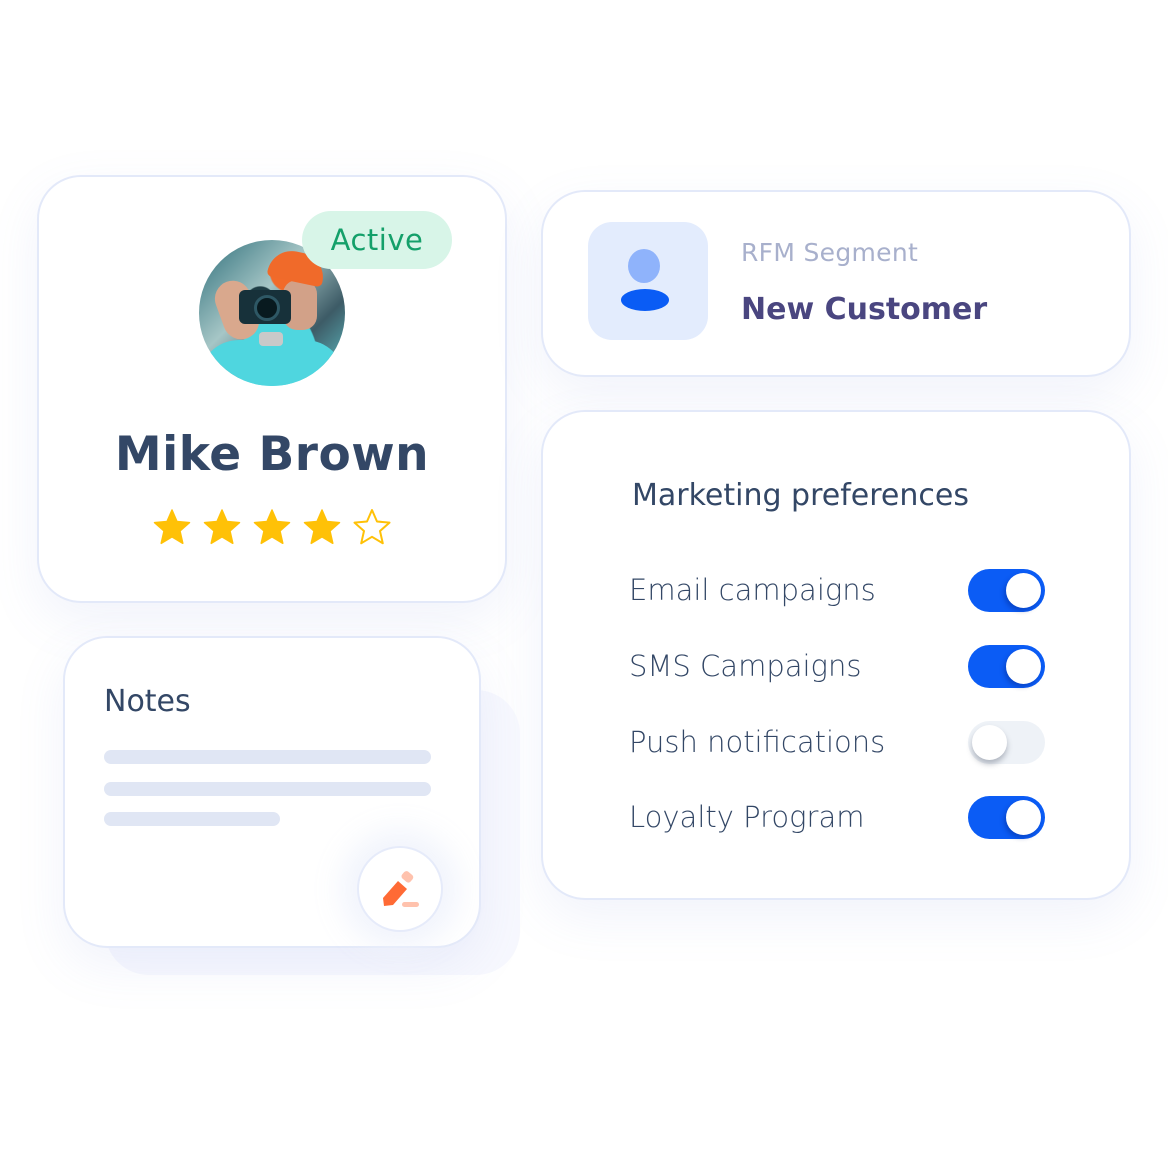  I want to click on customer-name: Mike Brown, so click(272, 454).